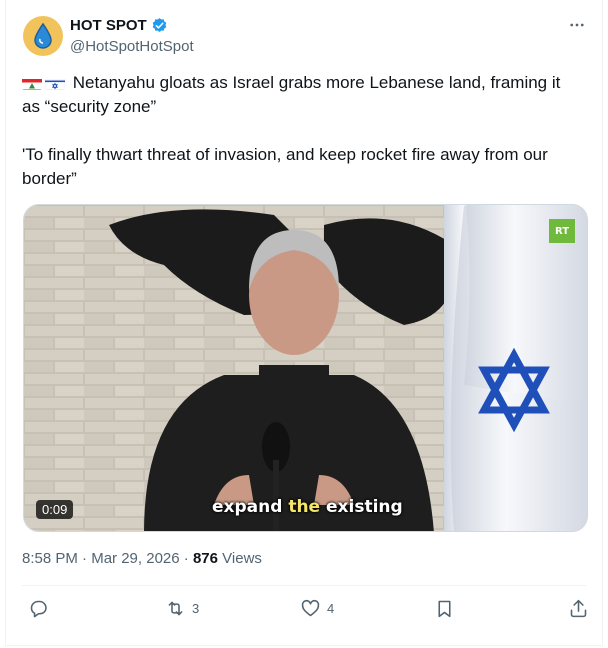  I want to click on repost-icon, so click(175, 608).